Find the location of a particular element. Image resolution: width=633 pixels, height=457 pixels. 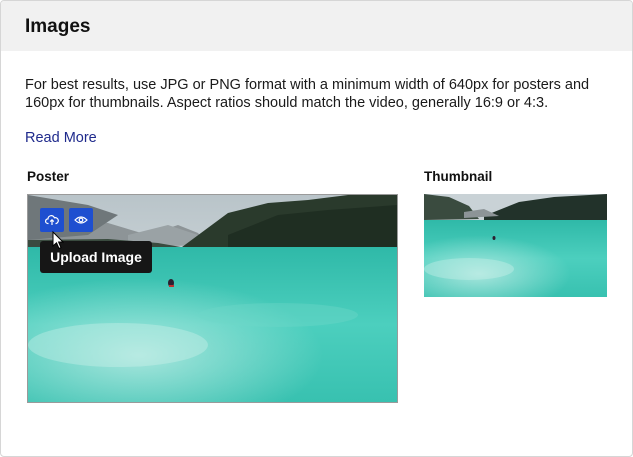

thumbnail-lake-scene is located at coordinates (515, 245).